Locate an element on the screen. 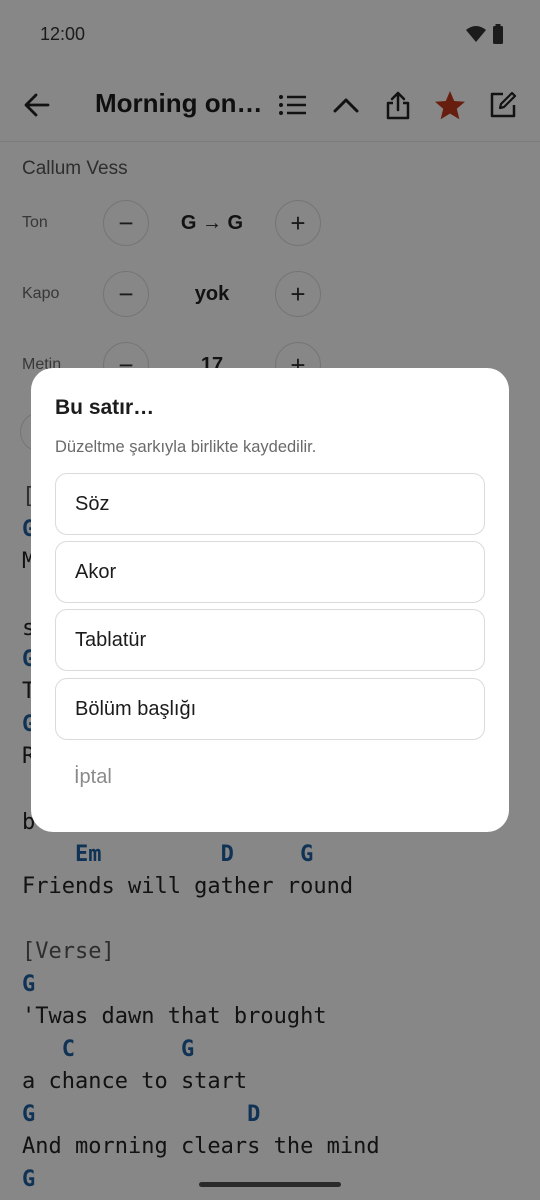  option-label: Tablatür is located at coordinates (111, 640).